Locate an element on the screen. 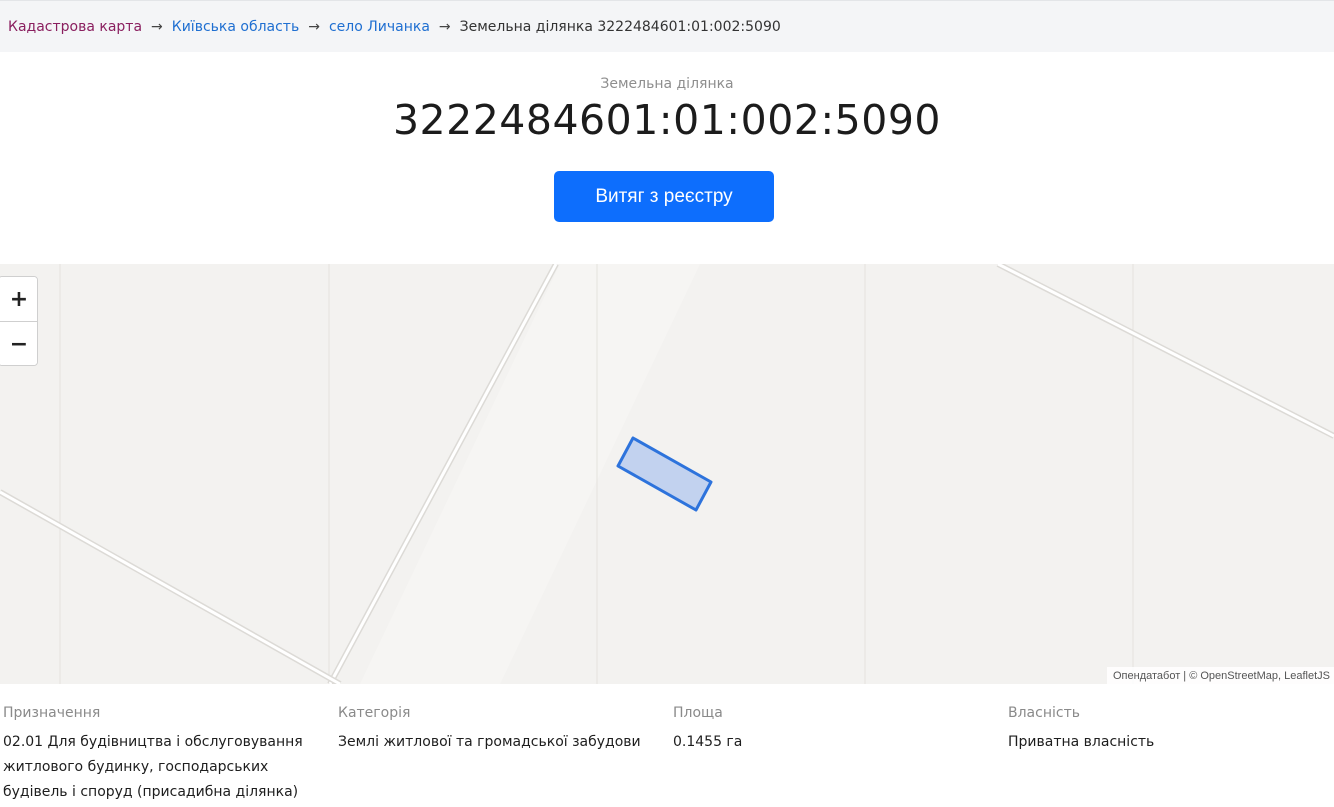  map-attribution: Опендатабот | © OpenStreetMap, LeafletJS is located at coordinates (1220, 675).